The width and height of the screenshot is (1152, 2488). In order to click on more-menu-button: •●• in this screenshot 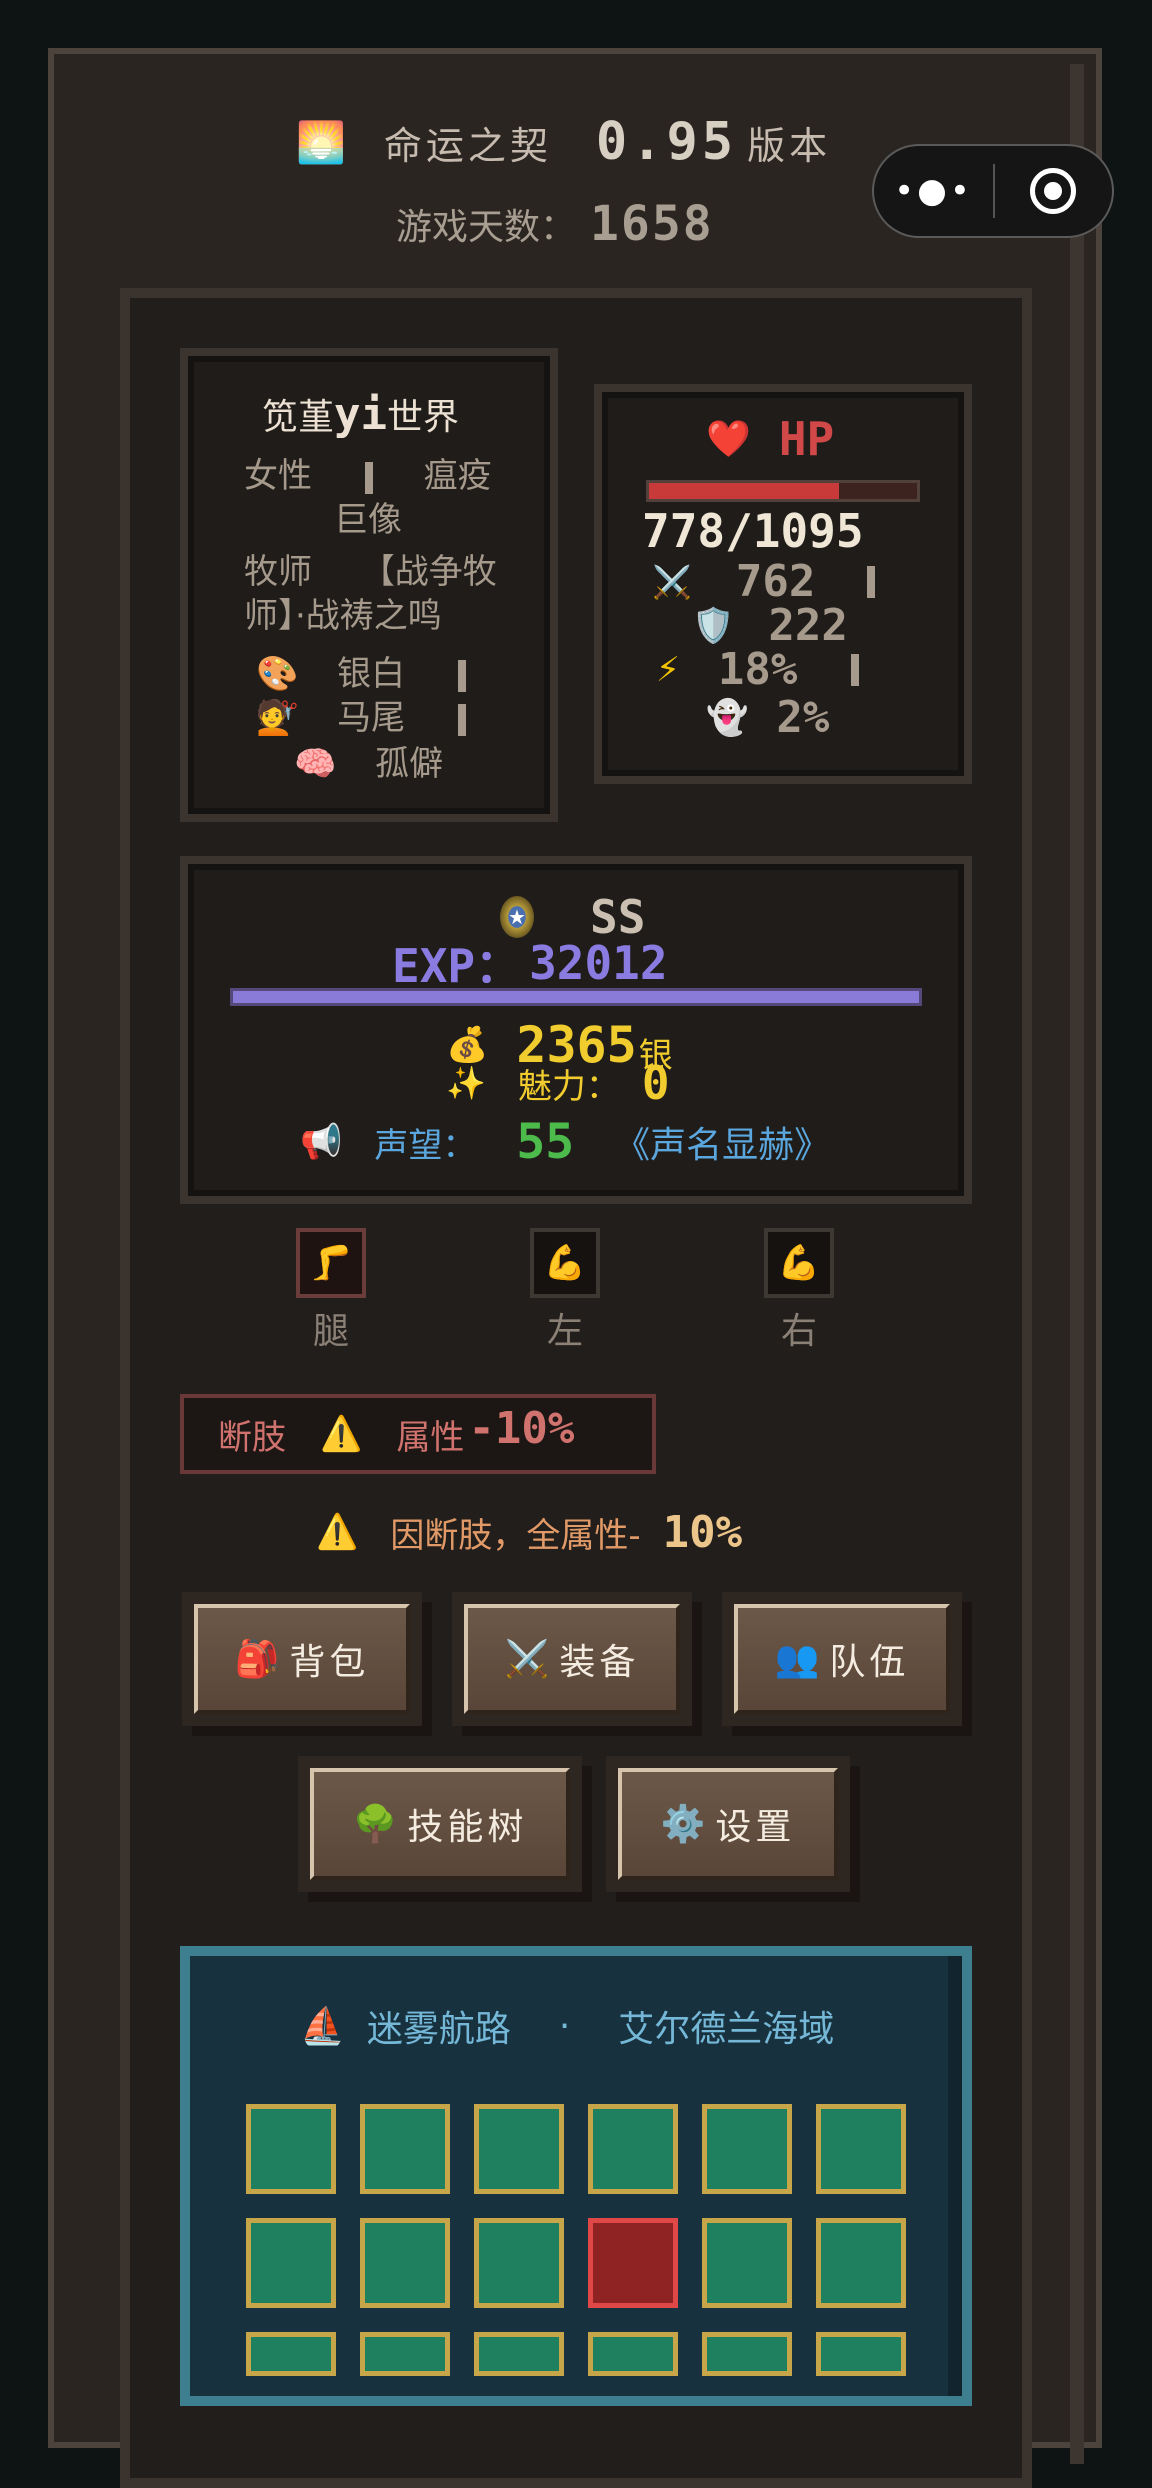, I will do `click(933, 191)`.